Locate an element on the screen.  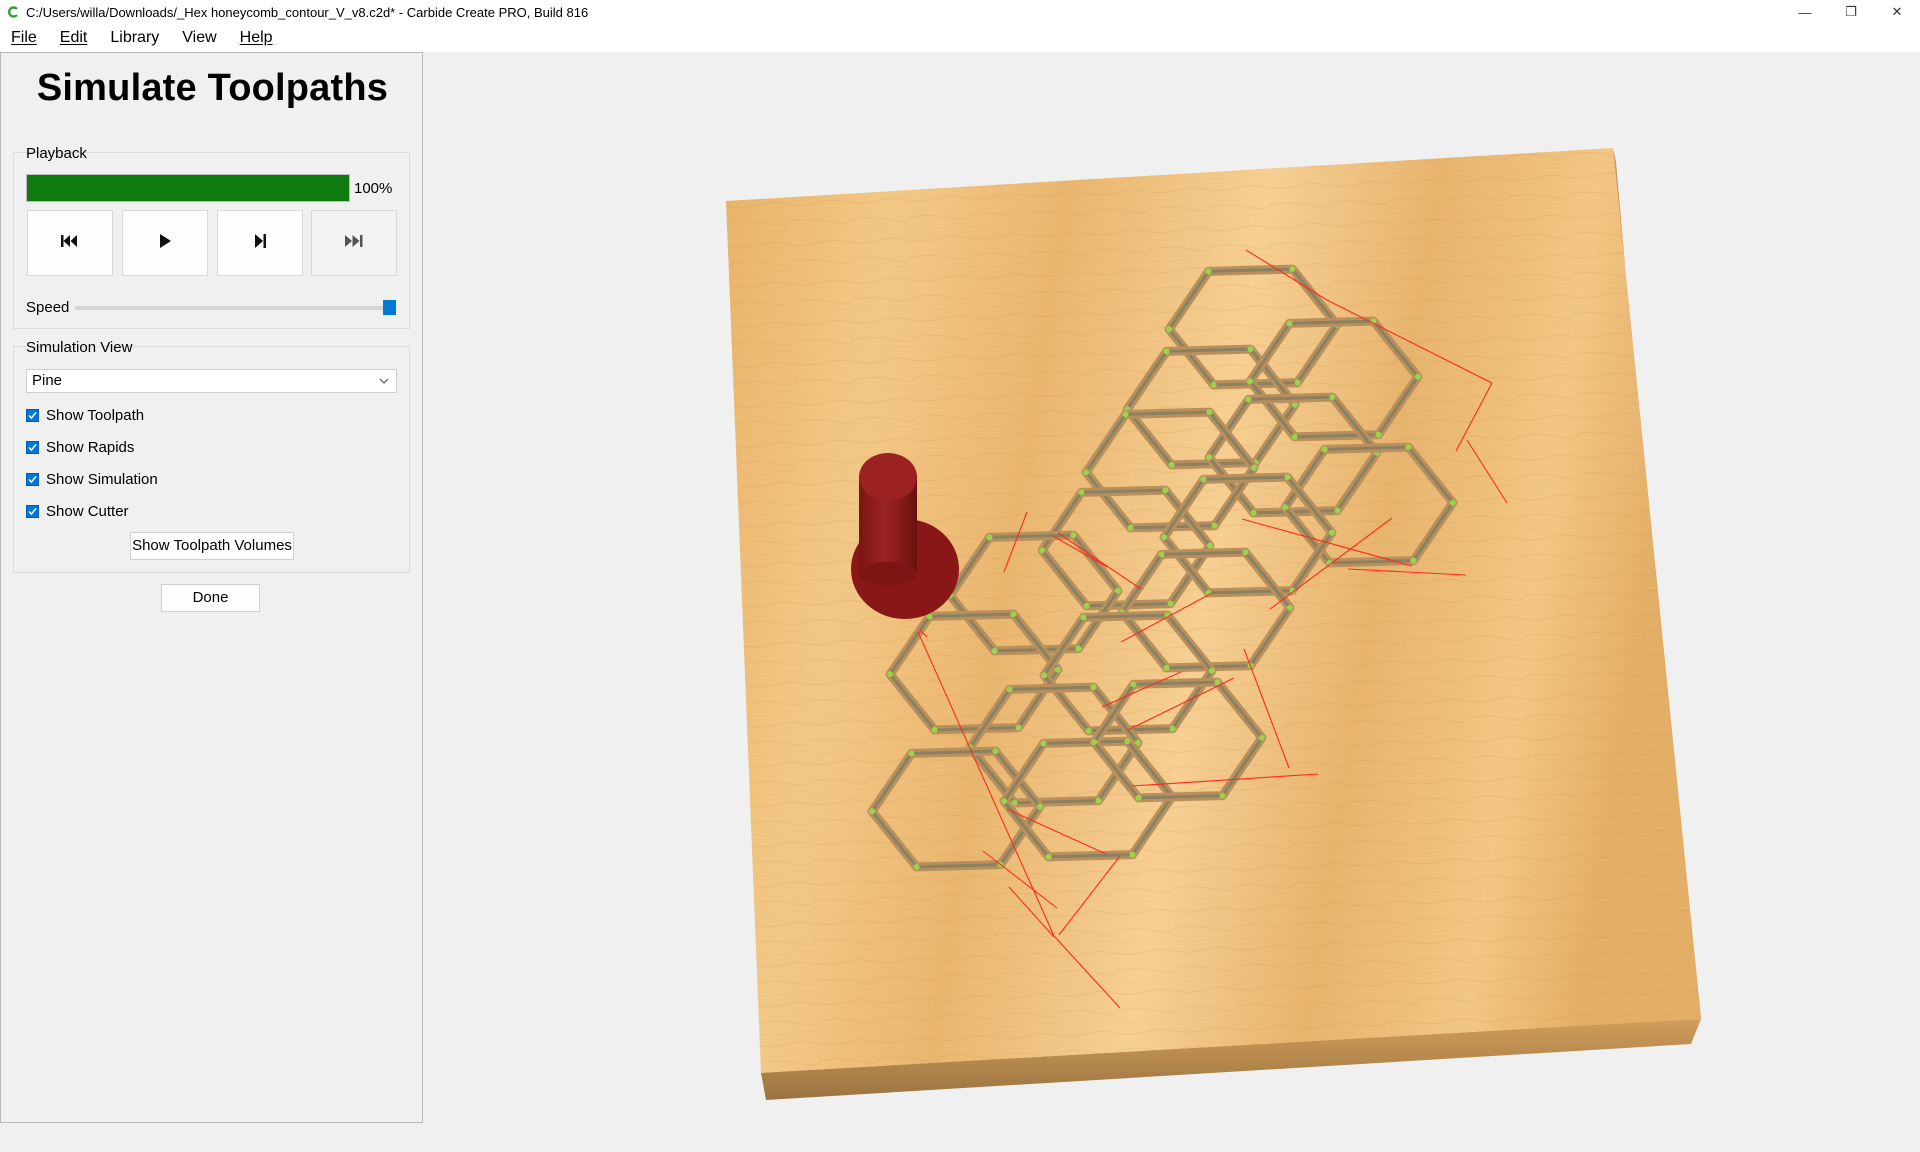
progress-fill is located at coordinates (188, 188).